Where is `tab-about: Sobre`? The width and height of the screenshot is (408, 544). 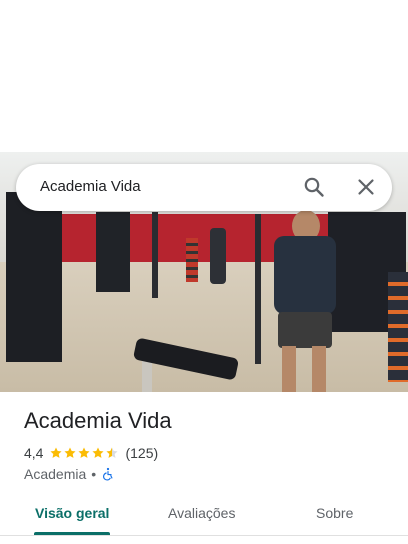 tab-about: Sobre is located at coordinates (334, 513).